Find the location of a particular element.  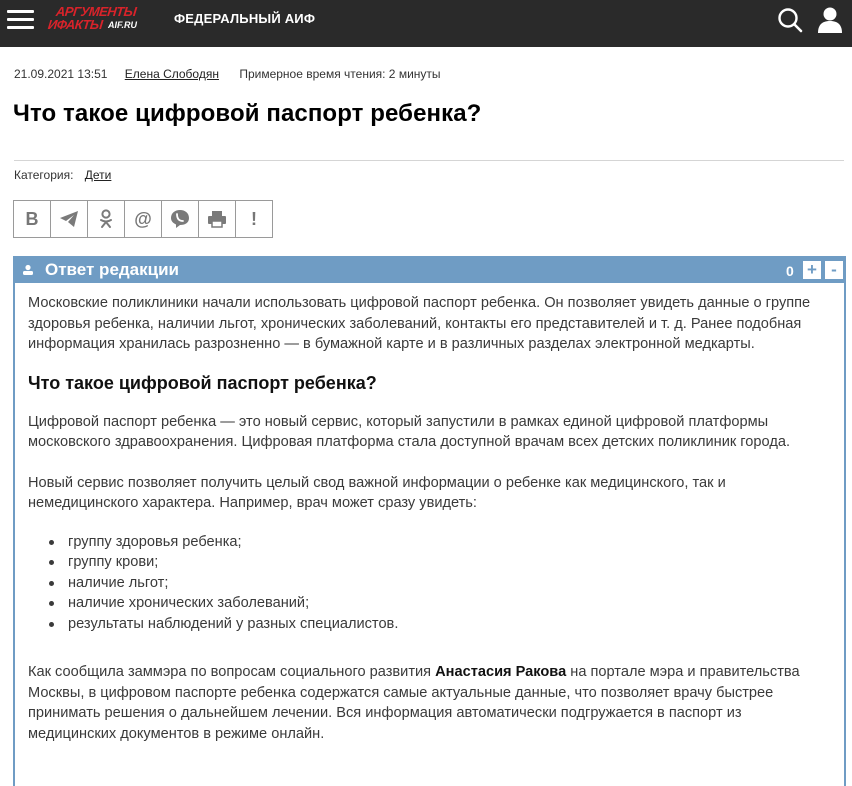

answer-subheading: Что такое цифровой паспорт ребенка? is located at coordinates (202, 382).